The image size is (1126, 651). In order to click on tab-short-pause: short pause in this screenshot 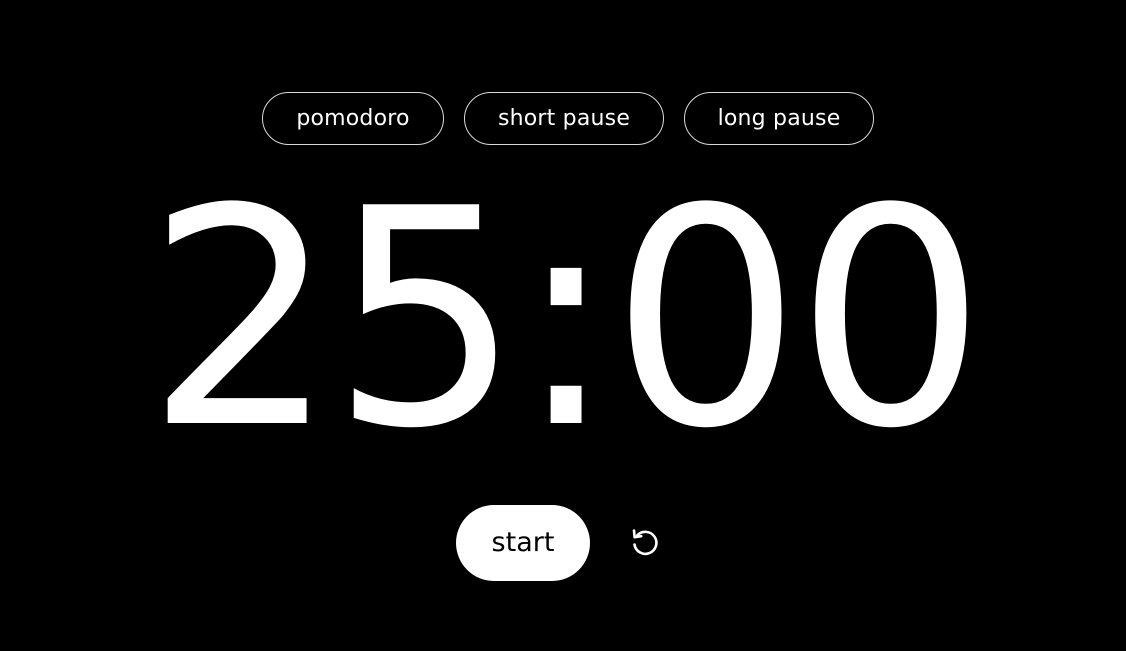, I will do `click(564, 118)`.